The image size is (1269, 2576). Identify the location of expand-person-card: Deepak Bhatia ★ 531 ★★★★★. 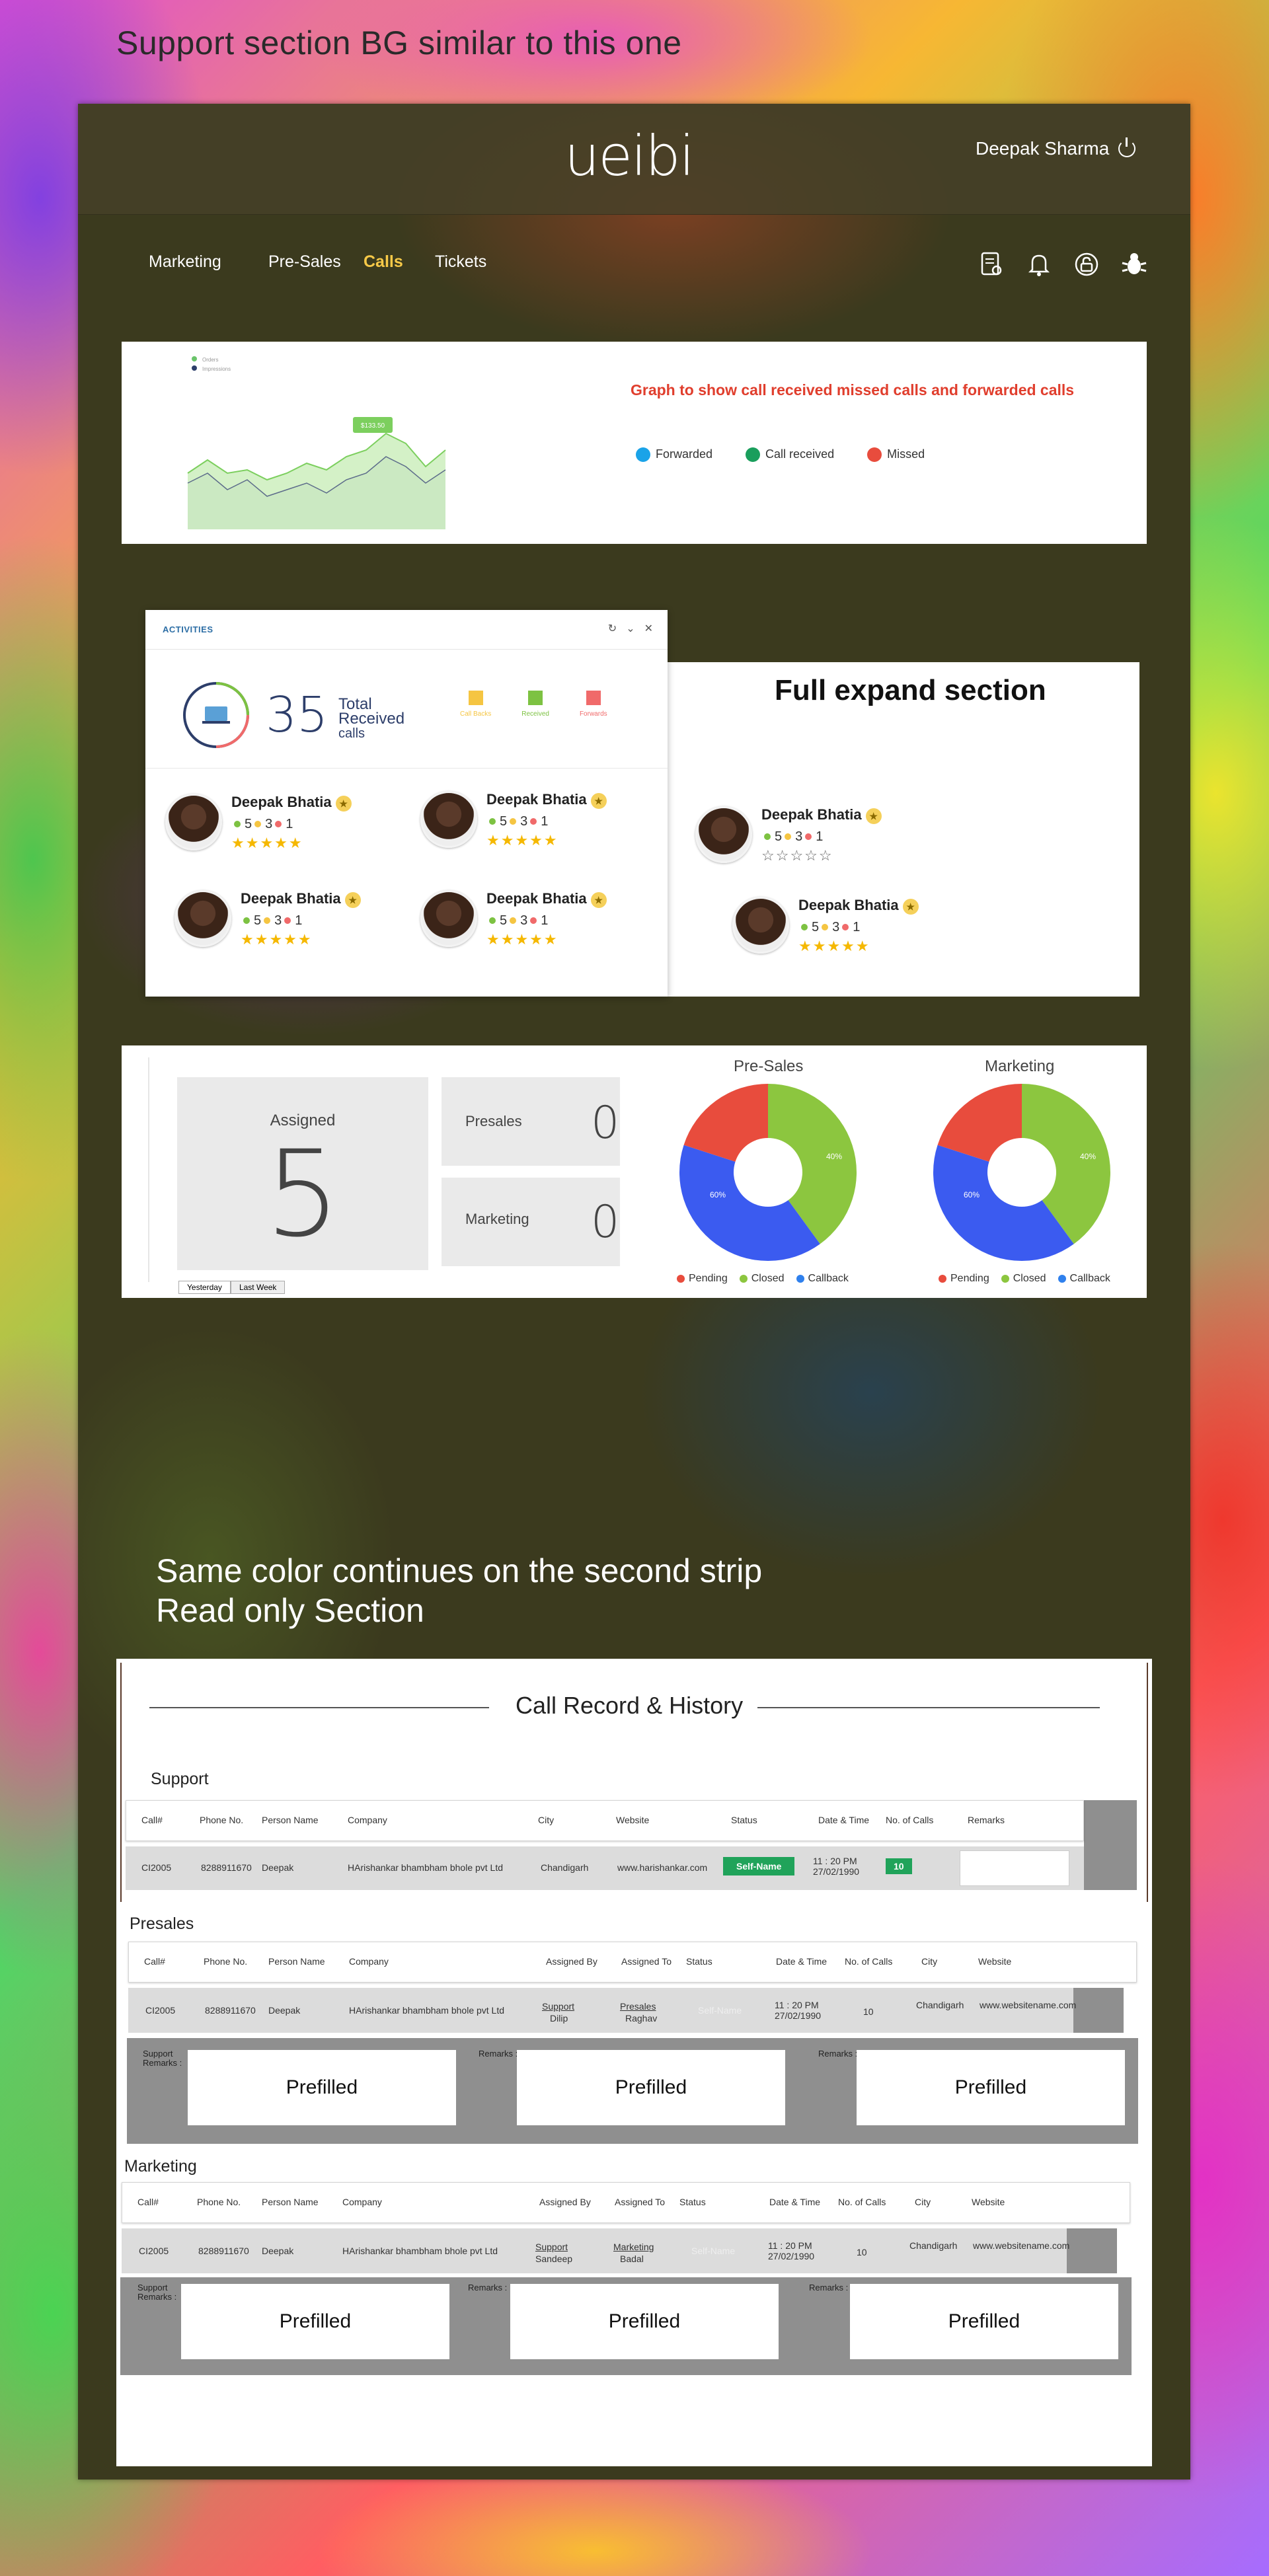
(825, 926).